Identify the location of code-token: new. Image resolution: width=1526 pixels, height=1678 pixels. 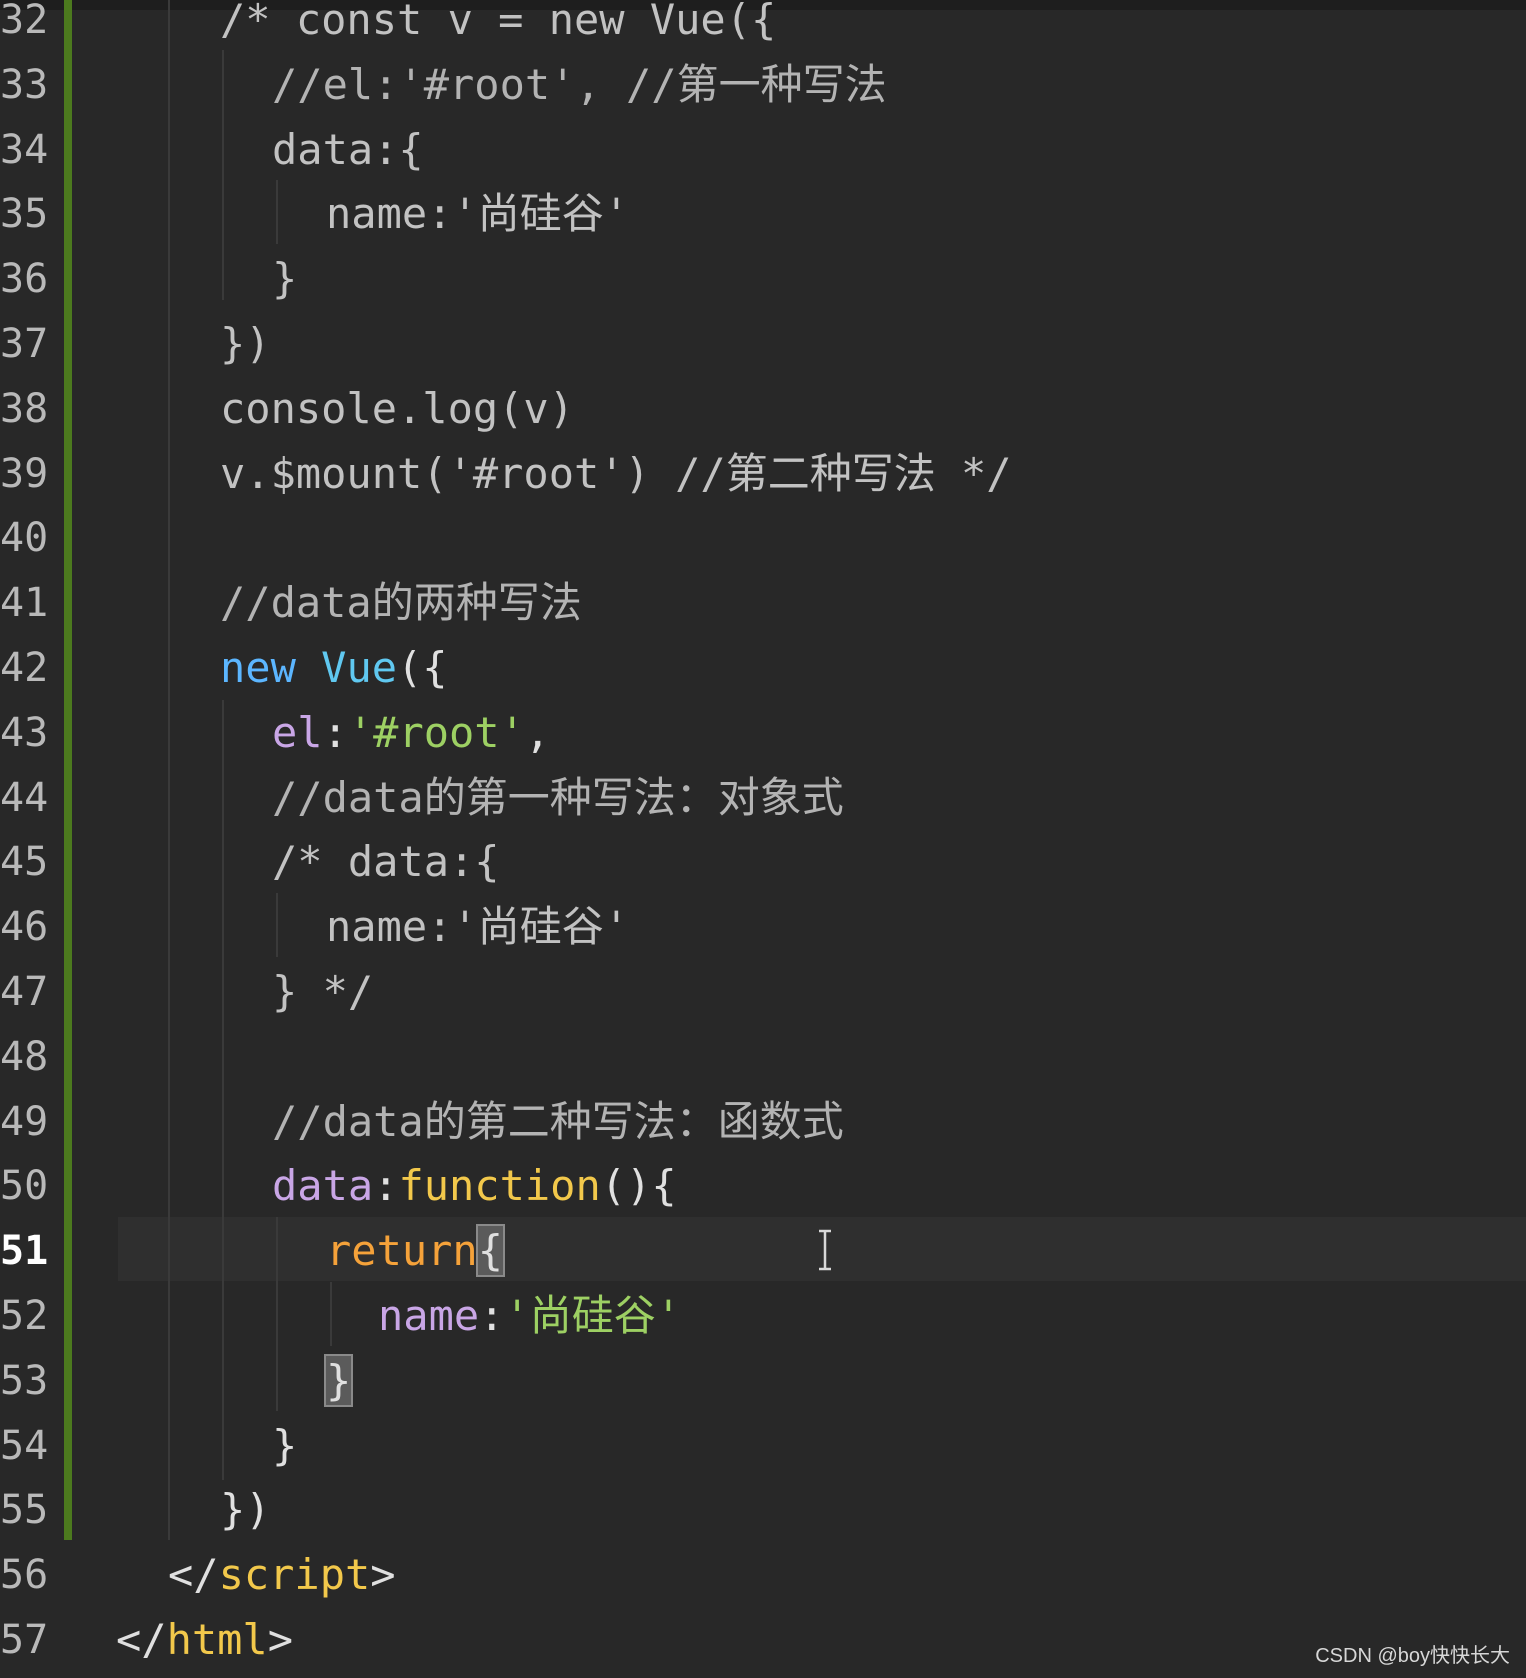
(258, 667).